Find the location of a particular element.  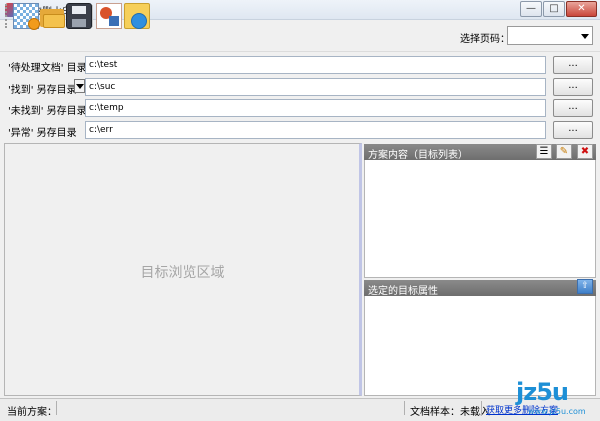

preview-placeholder: 目标浏览区域 is located at coordinates (182, 273).